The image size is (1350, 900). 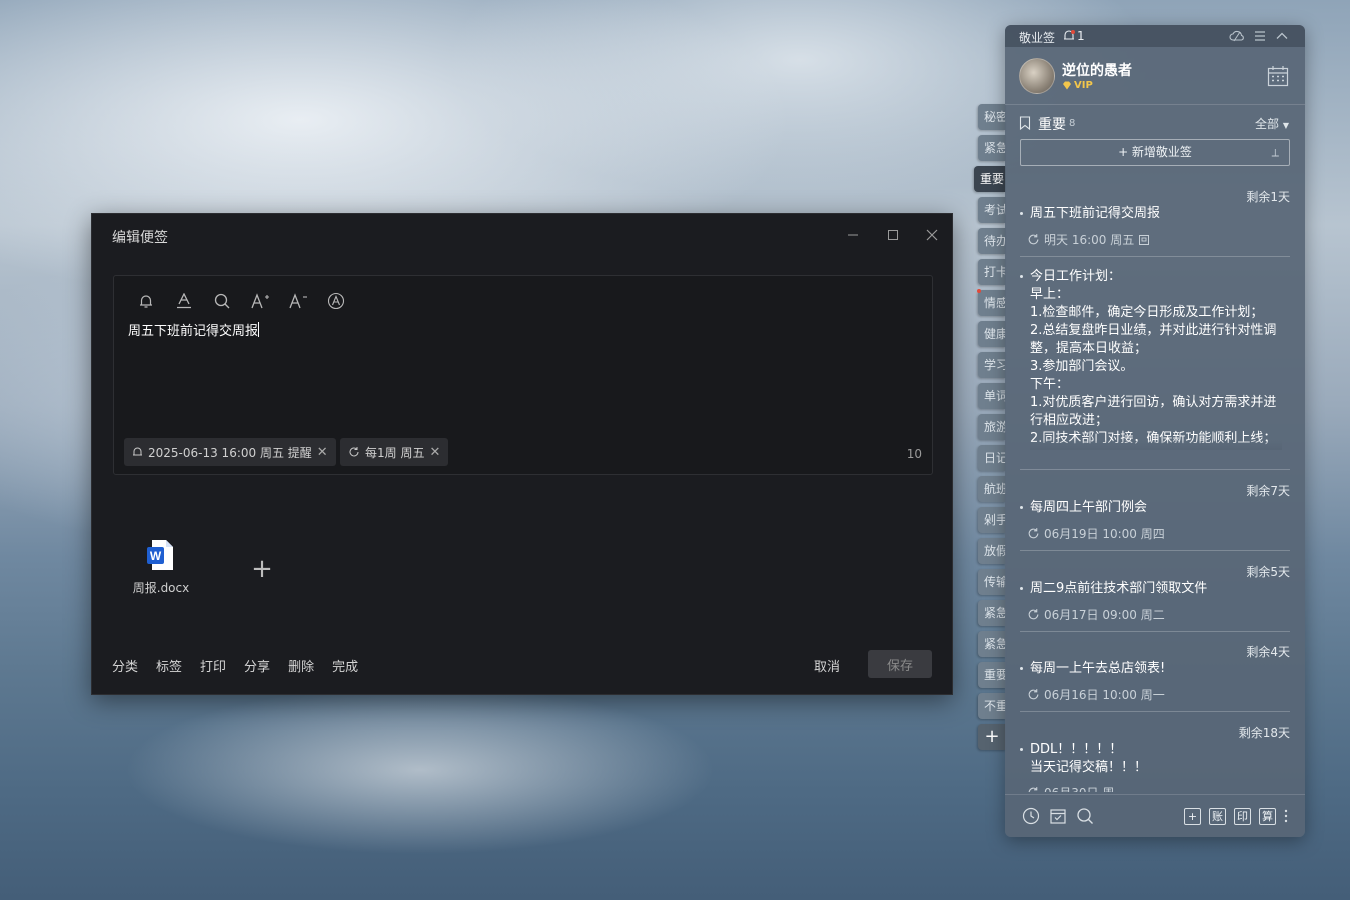 I want to click on side-tab: 健康, so click(x=992, y=334).